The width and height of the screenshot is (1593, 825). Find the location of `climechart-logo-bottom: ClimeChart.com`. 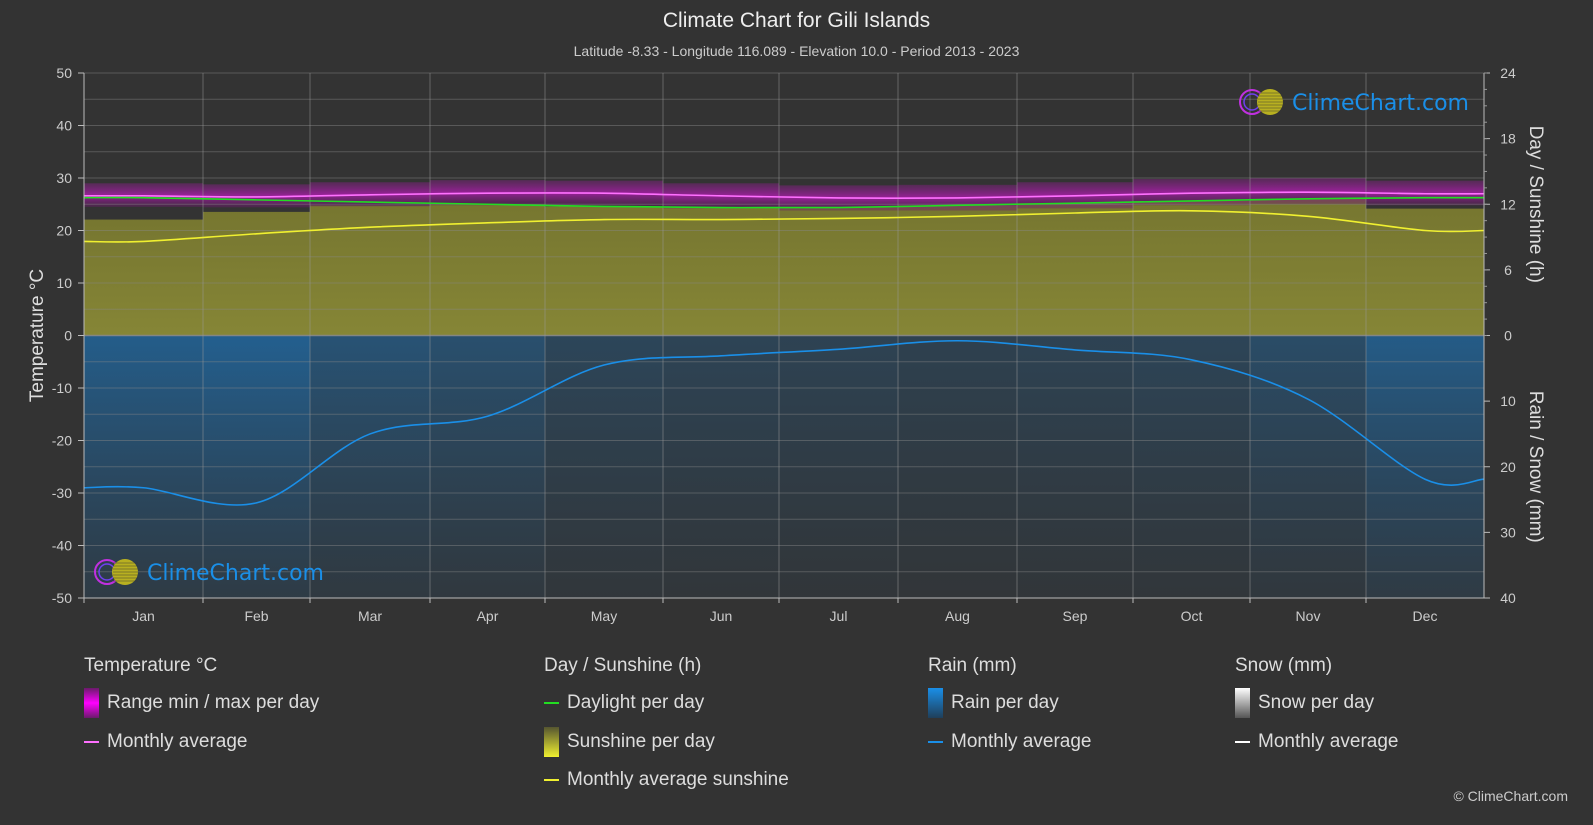

climechart-logo-bottom: ClimeChart.com is located at coordinates (209, 572).